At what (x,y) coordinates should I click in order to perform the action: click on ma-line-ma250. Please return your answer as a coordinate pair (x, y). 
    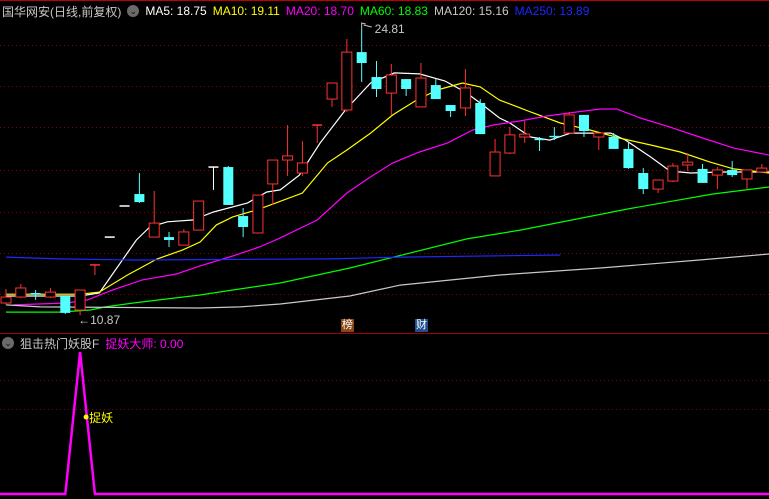
    Looking at the image, I should click on (283, 257).